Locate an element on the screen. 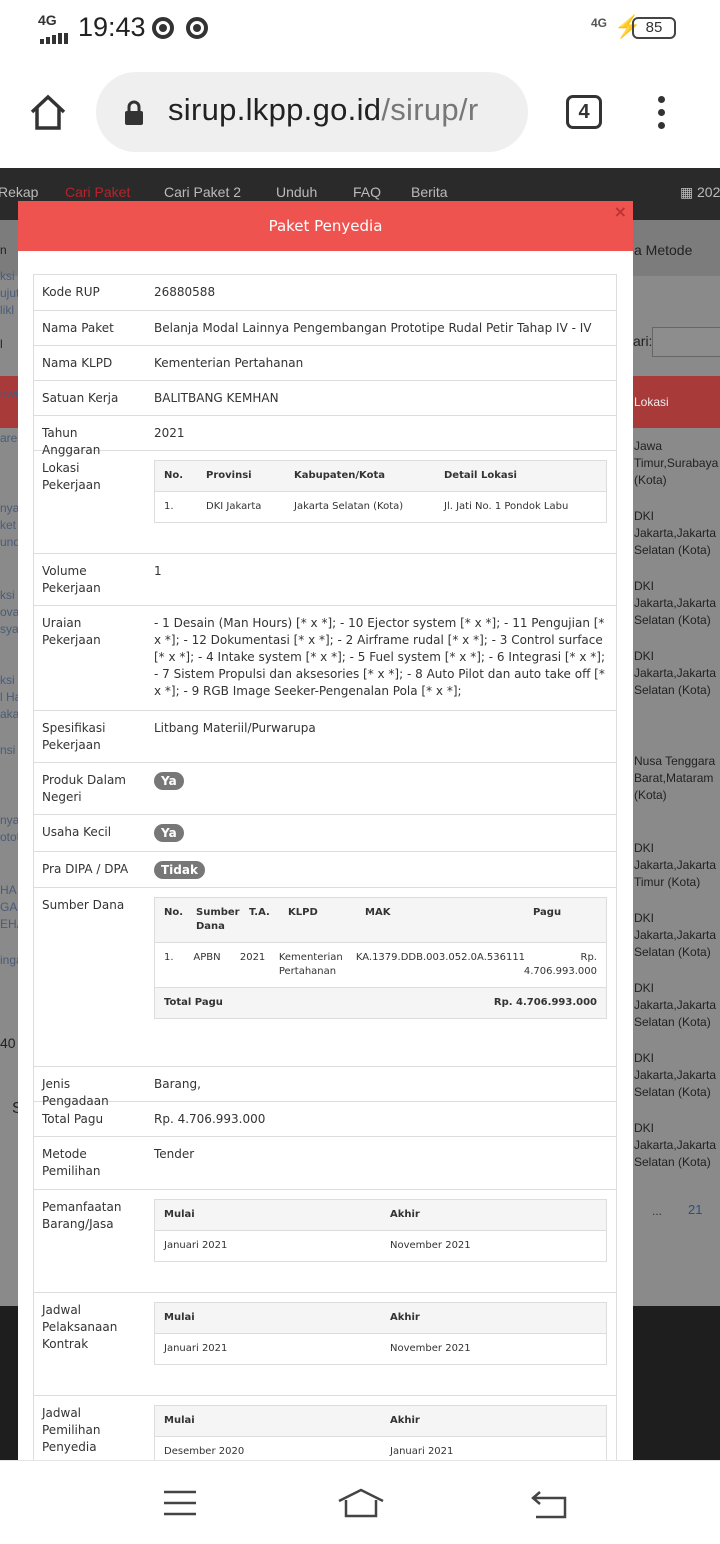  home-nav-icon is located at coordinates (361, 1503).